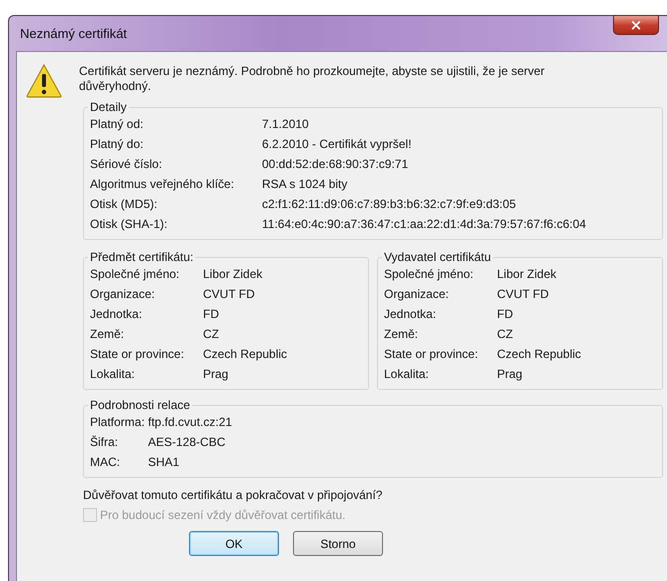 The image size is (667, 581). What do you see at coordinates (118, 422) in the screenshot?
I see `field-label: Platforma:` at bounding box center [118, 422].